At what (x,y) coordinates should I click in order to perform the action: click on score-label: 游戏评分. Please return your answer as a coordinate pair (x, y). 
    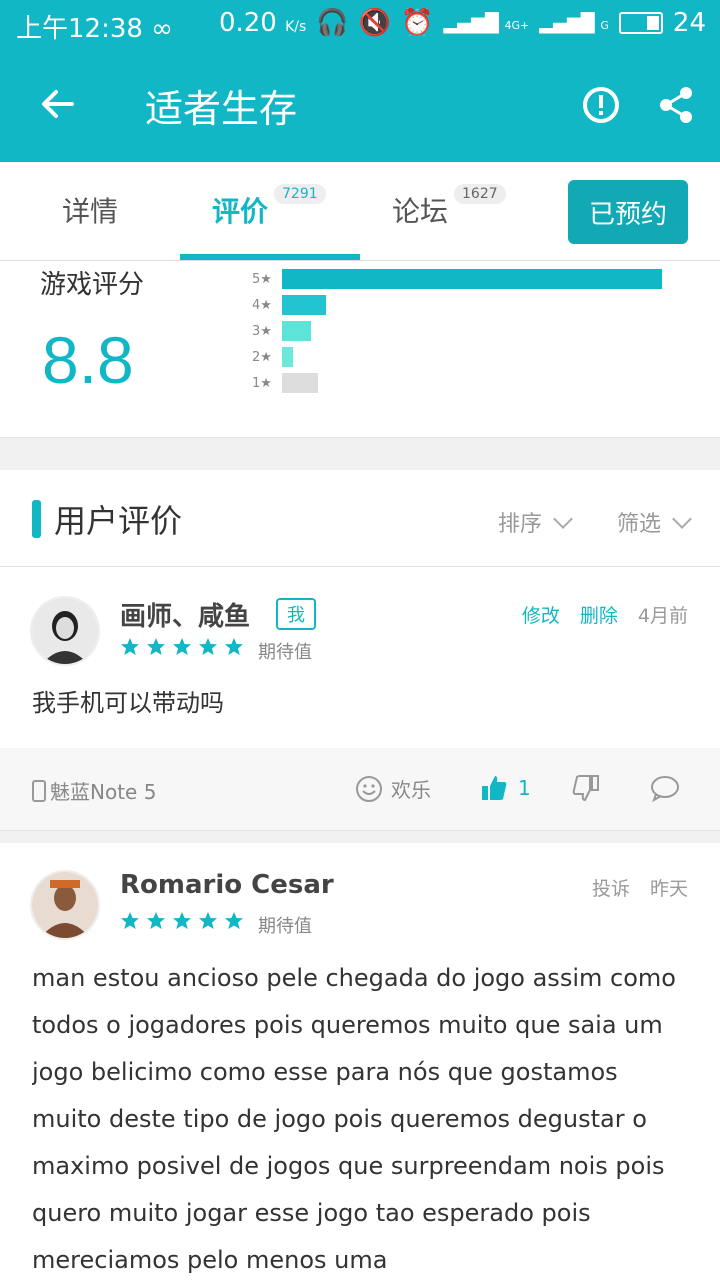
    Looking at the image, I should click on (92, 285).